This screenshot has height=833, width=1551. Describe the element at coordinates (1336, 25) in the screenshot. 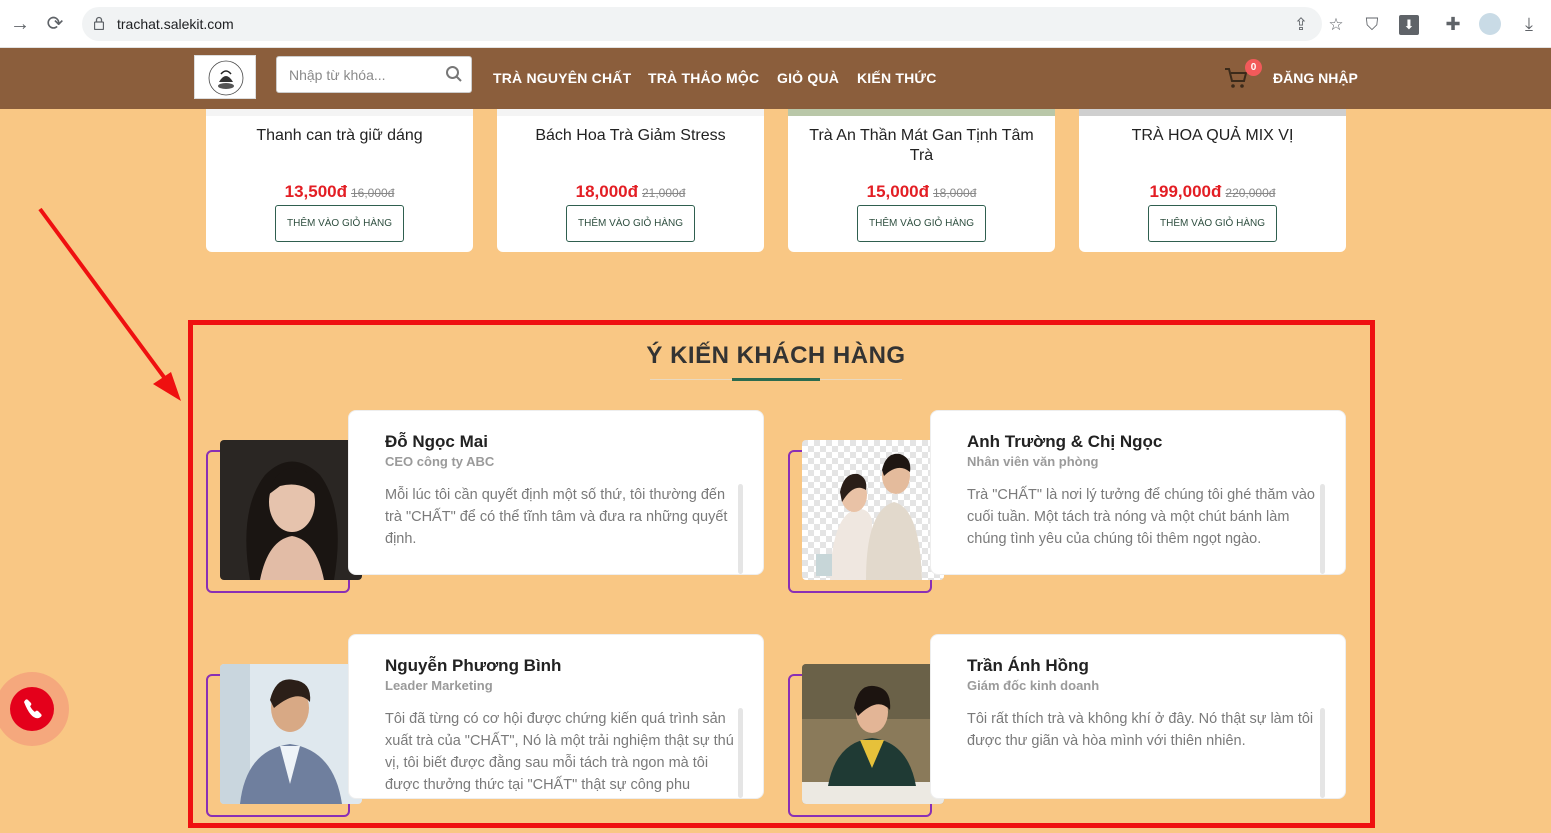

I see `star-icon: ☆` at that location.